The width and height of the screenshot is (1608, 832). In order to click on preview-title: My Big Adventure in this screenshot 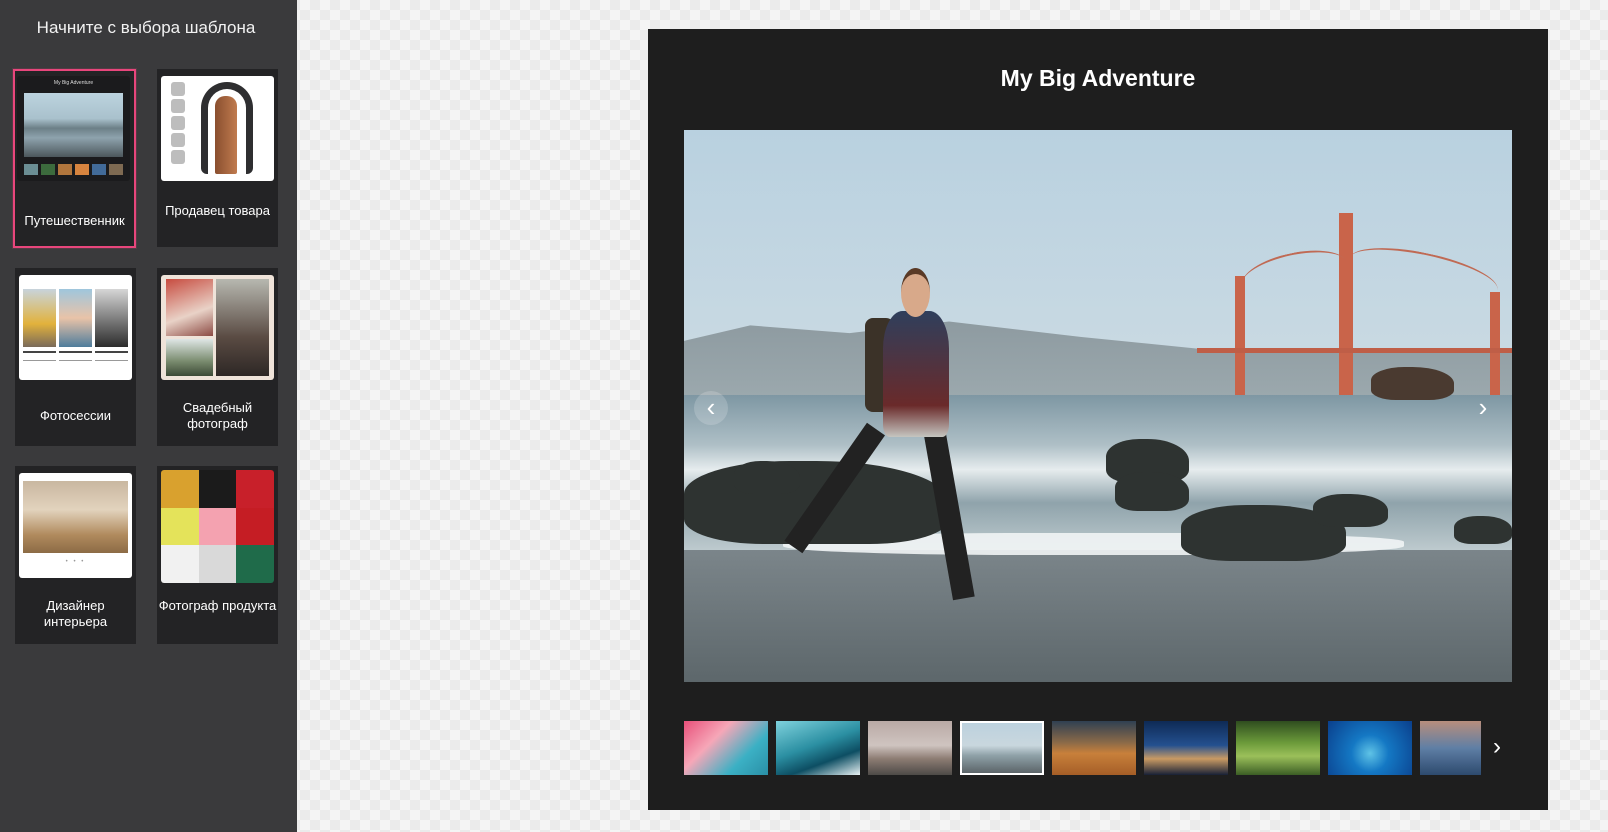, I will do `click(1098, 78)`.